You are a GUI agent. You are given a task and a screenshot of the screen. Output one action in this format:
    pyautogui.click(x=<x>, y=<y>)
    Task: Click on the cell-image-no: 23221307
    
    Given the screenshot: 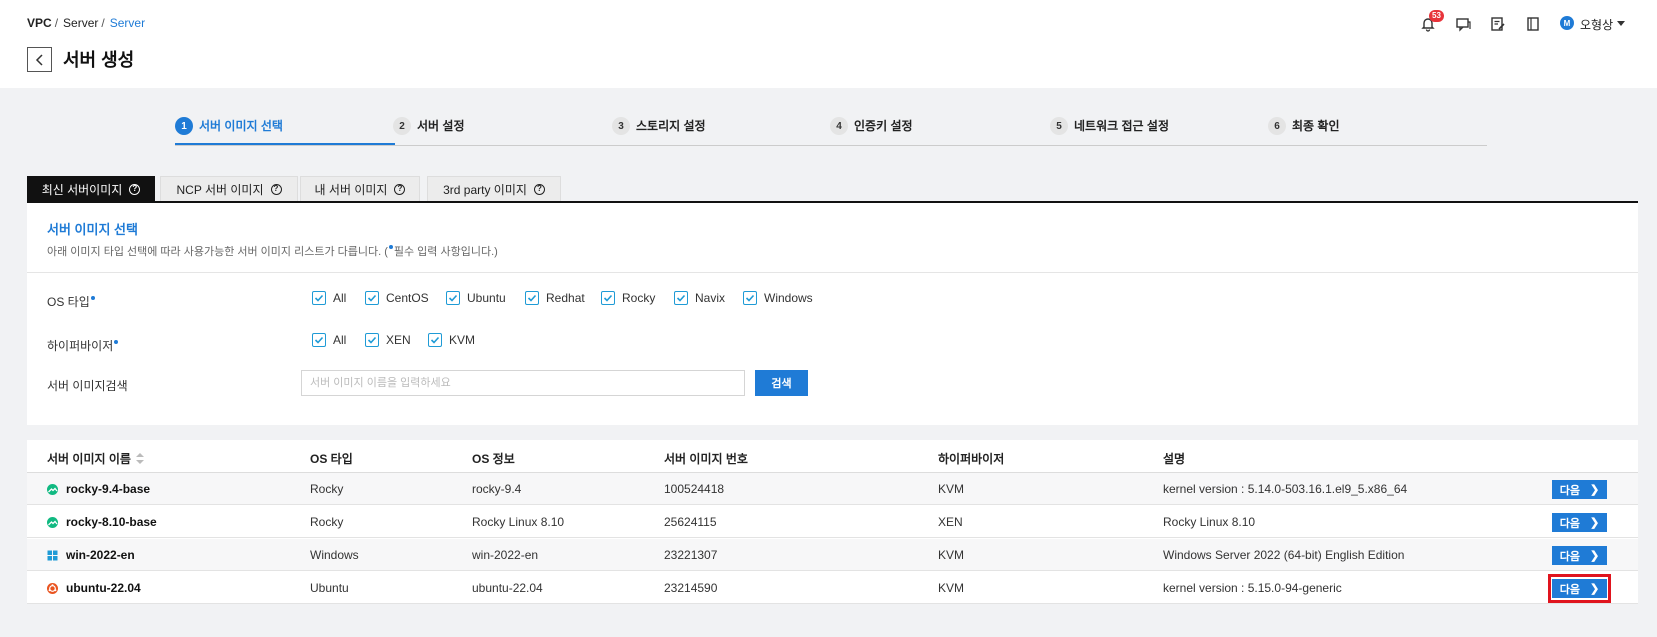 What is the action you would take?
    pyautogui.click(x=691, y=555)
    